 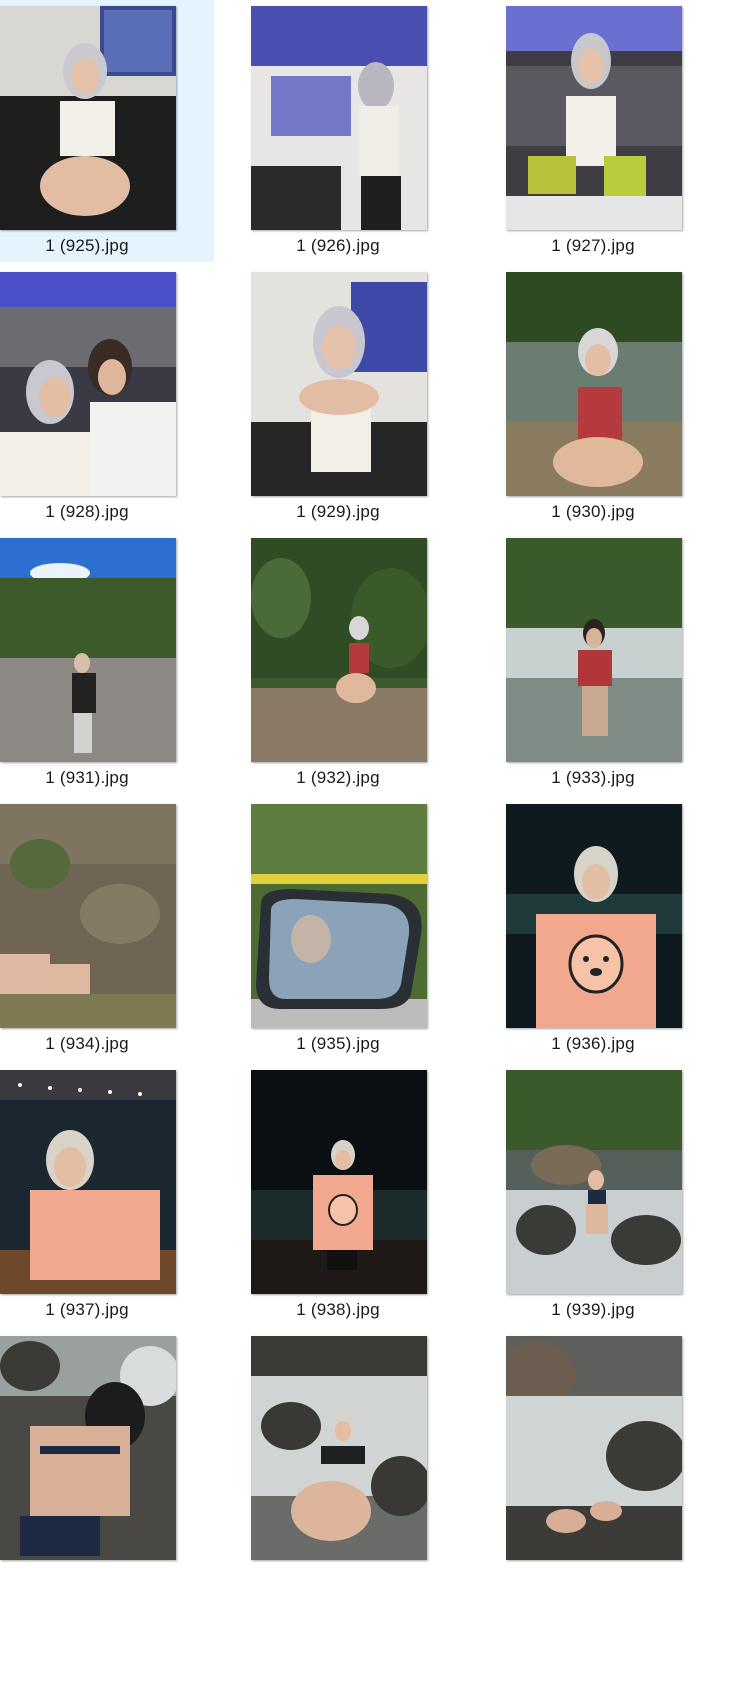 I want to click on file-name-label: 1 (928).jpg, so click(x=87, y=511).